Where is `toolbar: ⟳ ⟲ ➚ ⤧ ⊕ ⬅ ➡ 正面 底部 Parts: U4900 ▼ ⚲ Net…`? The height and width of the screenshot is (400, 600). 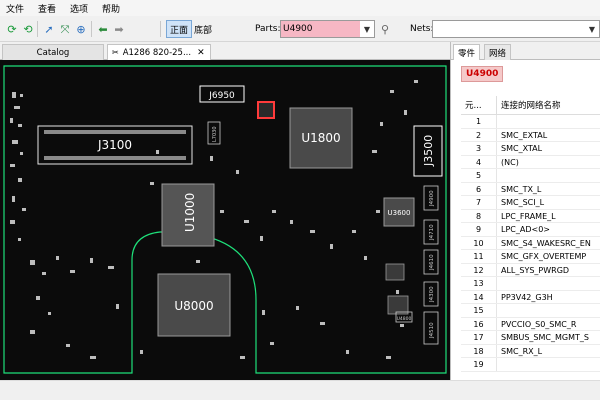
toolbar: ⟳ ⟲ ➚ ⤧ ⊕ ⬅ ➡ 正面 底部 Parts: U4900 ▼ ⚲ Net… is located at coordinates (300, 29).